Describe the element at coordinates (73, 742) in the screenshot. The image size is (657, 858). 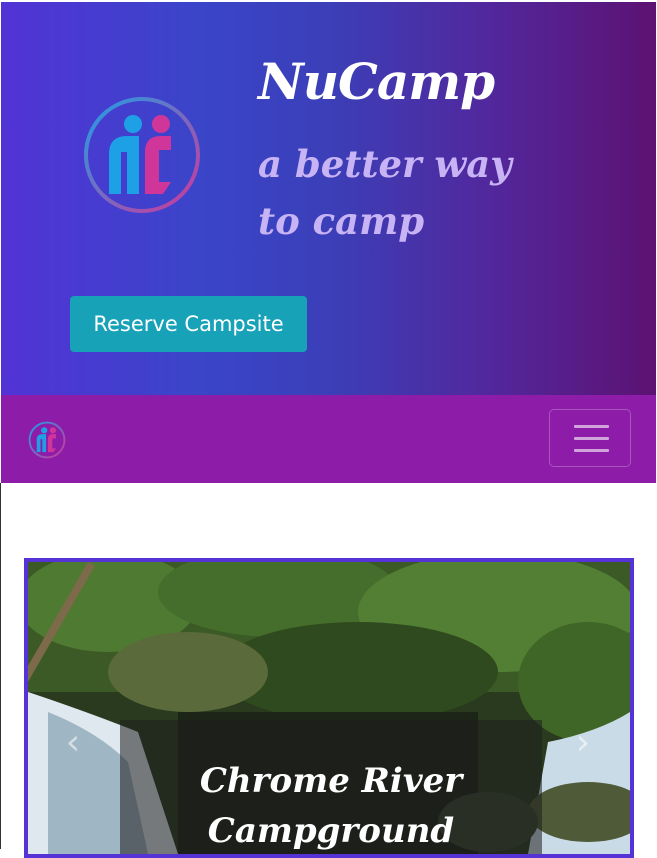
I see `chevron-left-icon: ‹` at that location.